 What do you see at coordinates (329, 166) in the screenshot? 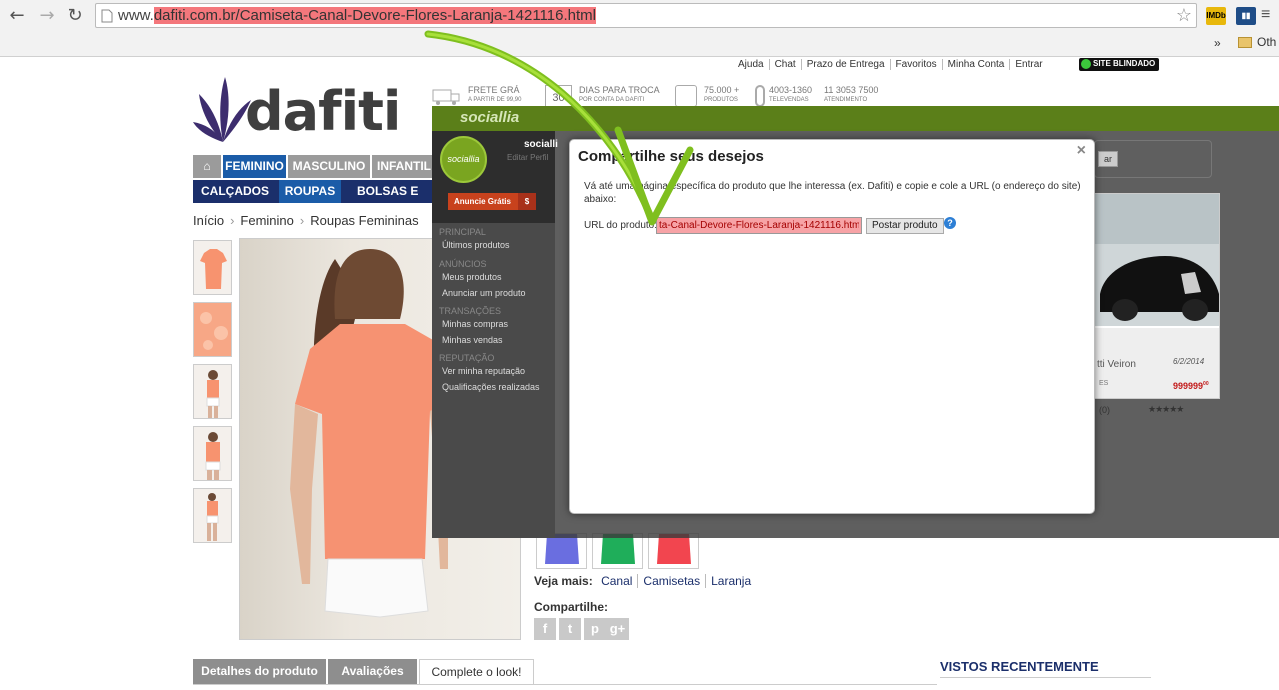
I see `nav-masculino: MASCULINO` at bounding box center [329, 166].